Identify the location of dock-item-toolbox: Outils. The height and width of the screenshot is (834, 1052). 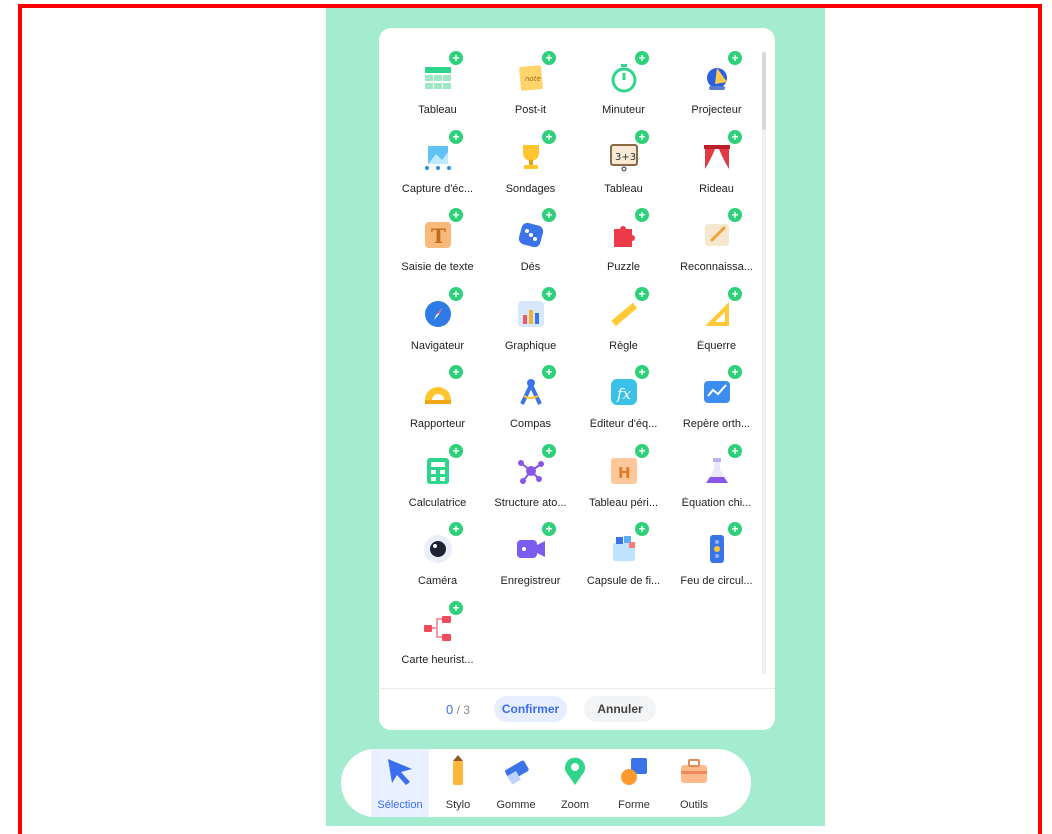
(694, 783).